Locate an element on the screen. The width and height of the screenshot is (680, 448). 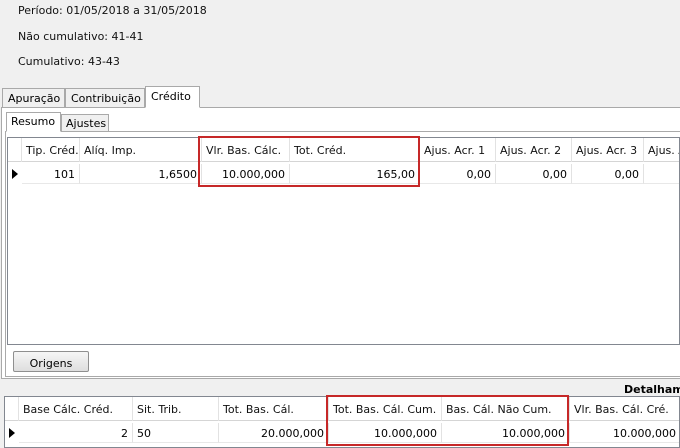
cell-tot-bas-cal-cum: 10.000,000 is located at coordinates (385, 433).